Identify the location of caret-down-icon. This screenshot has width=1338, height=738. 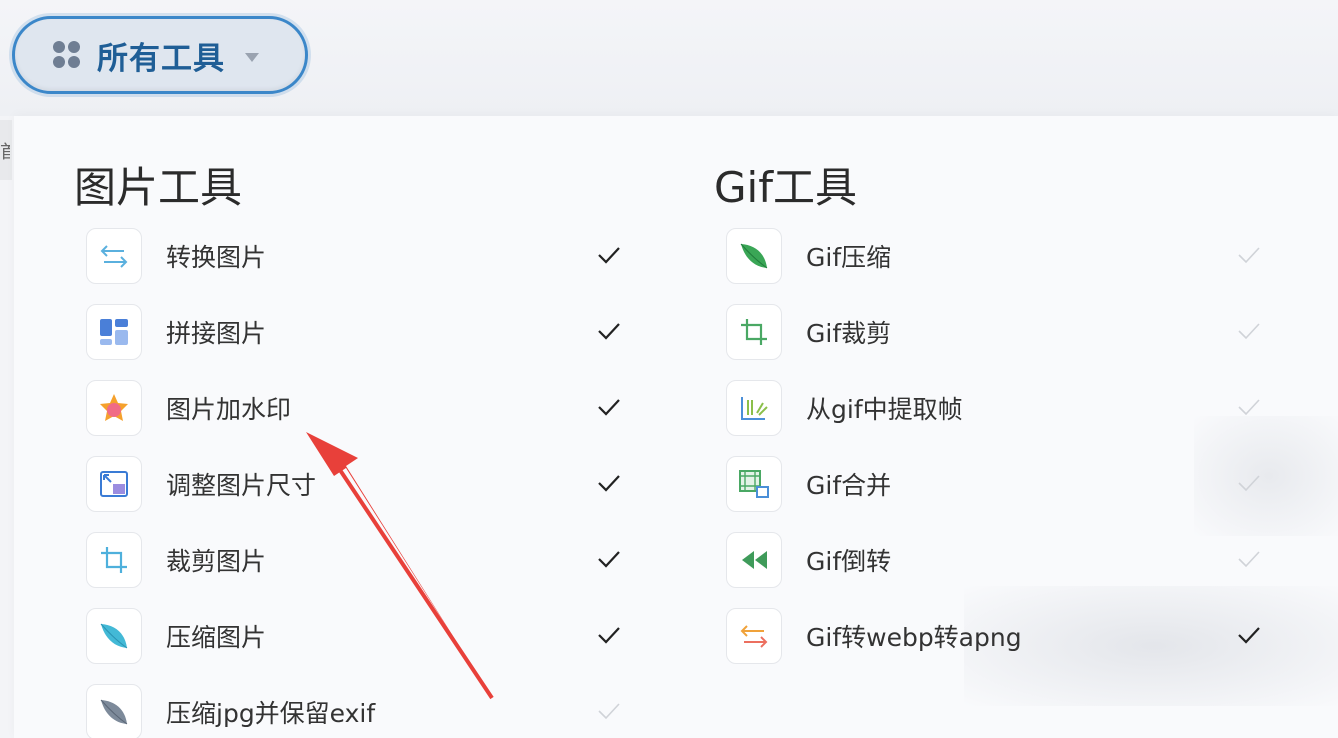
(252, 57).